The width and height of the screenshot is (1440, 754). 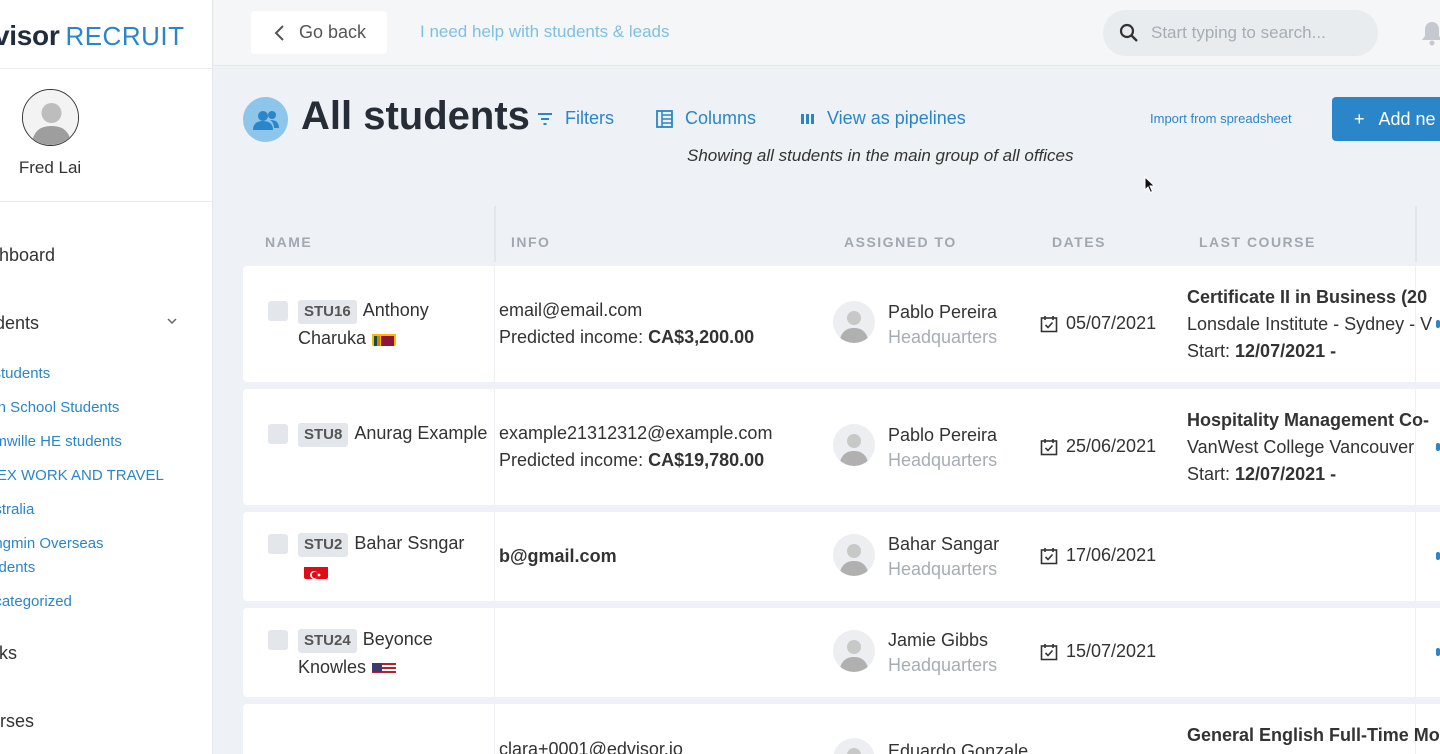 What do you see at coordinates (98, 510) in the screenshot?
I see `sidebar-item-australia: ustralia` at bounding box center [98, 510].